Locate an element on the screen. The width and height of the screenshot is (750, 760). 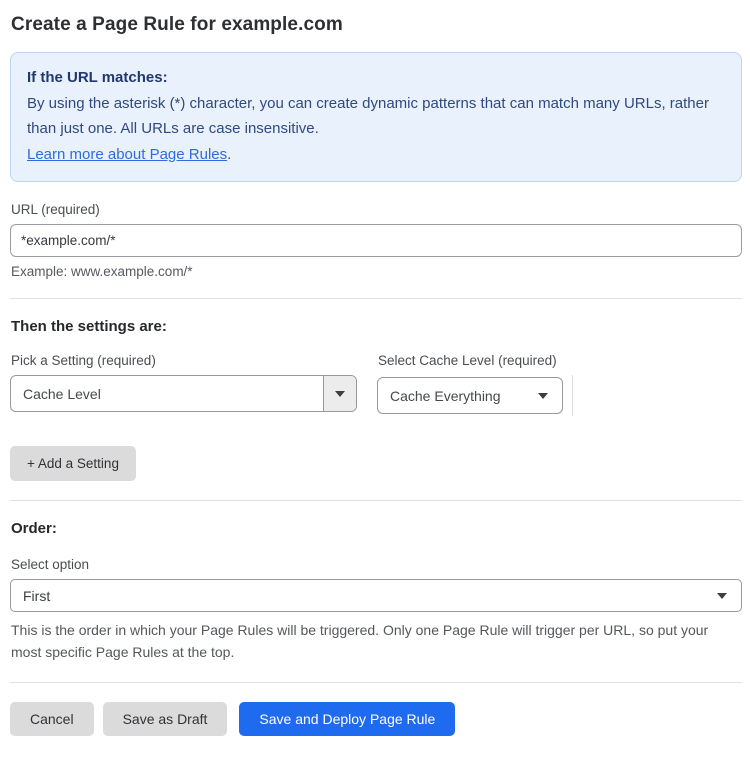
save-as-draft-button: Save as Draft is located at coordinates (165, 719).